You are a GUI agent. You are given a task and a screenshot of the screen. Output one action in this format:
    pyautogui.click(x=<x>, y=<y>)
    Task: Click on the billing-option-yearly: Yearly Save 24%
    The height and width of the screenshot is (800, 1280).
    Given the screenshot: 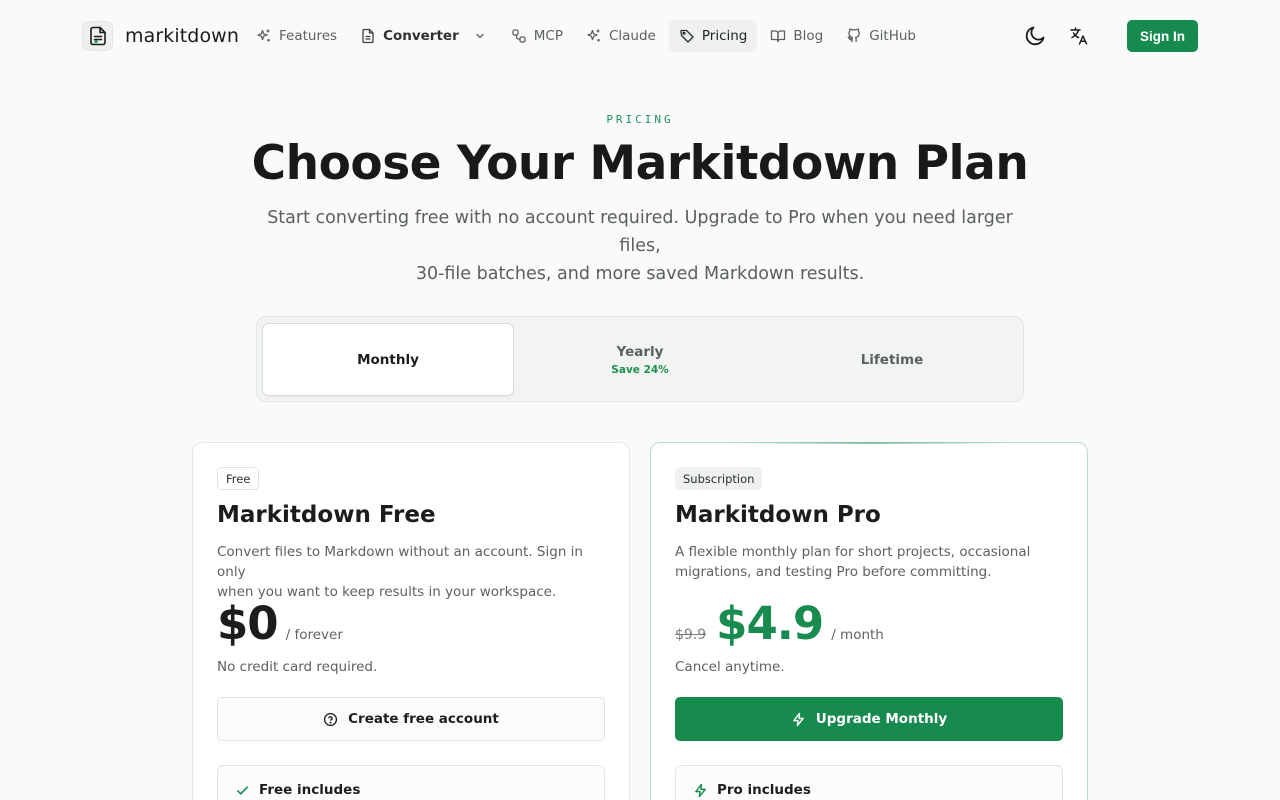 What is the action you would take?
    pyautogui.click(x=640, y=359)
    